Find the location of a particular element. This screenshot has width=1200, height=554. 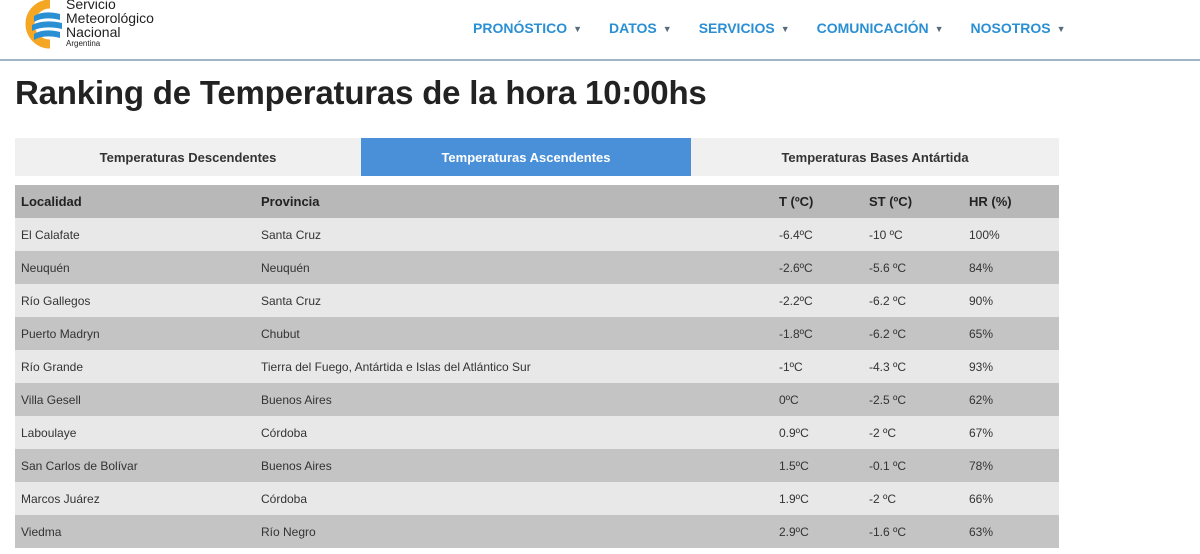

table-row: Laboulaye Córdoba 0.9ºC -2 ºC 67% is located at coordinates (537, 432).